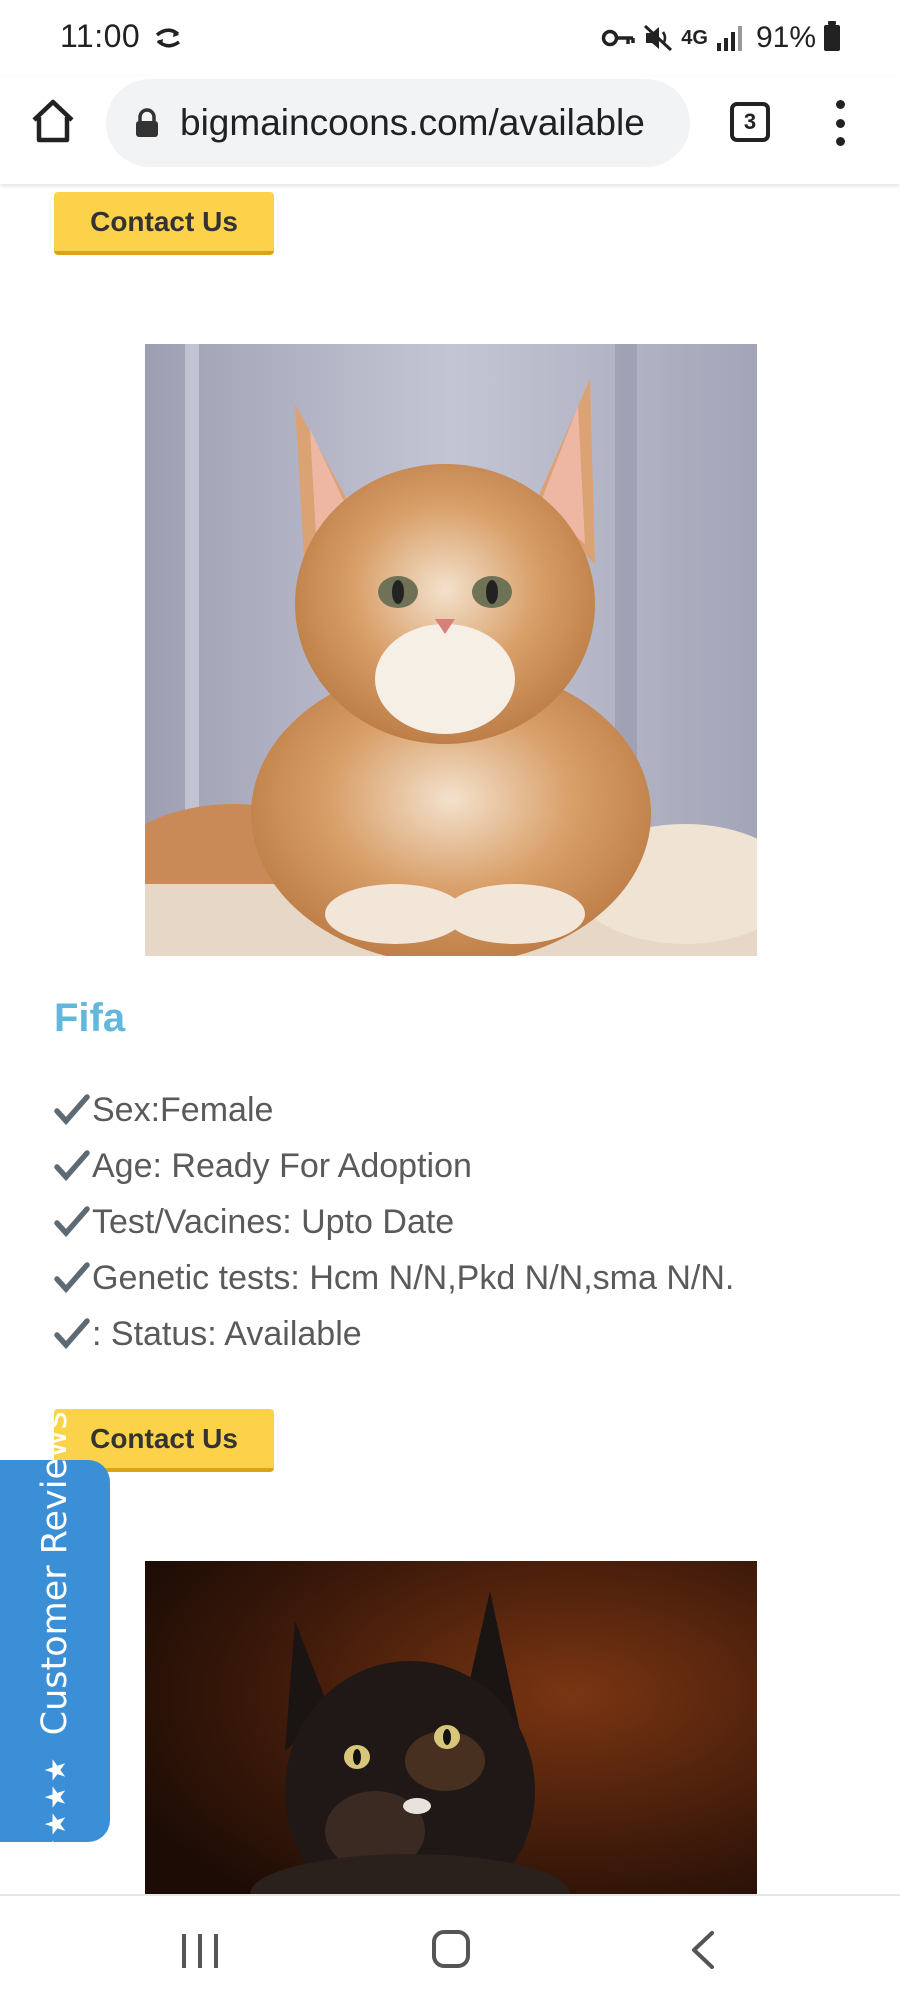 The image size is (900, 2000). What do you see at coordinates (750, 122) in the screenshot?
I see `tab-switcher-button: 3` at bounding box center [750, 122].